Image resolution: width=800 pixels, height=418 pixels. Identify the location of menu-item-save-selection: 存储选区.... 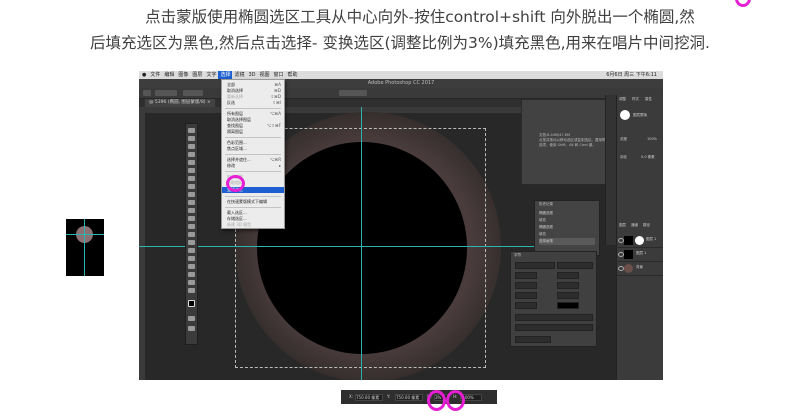
(254, 218).